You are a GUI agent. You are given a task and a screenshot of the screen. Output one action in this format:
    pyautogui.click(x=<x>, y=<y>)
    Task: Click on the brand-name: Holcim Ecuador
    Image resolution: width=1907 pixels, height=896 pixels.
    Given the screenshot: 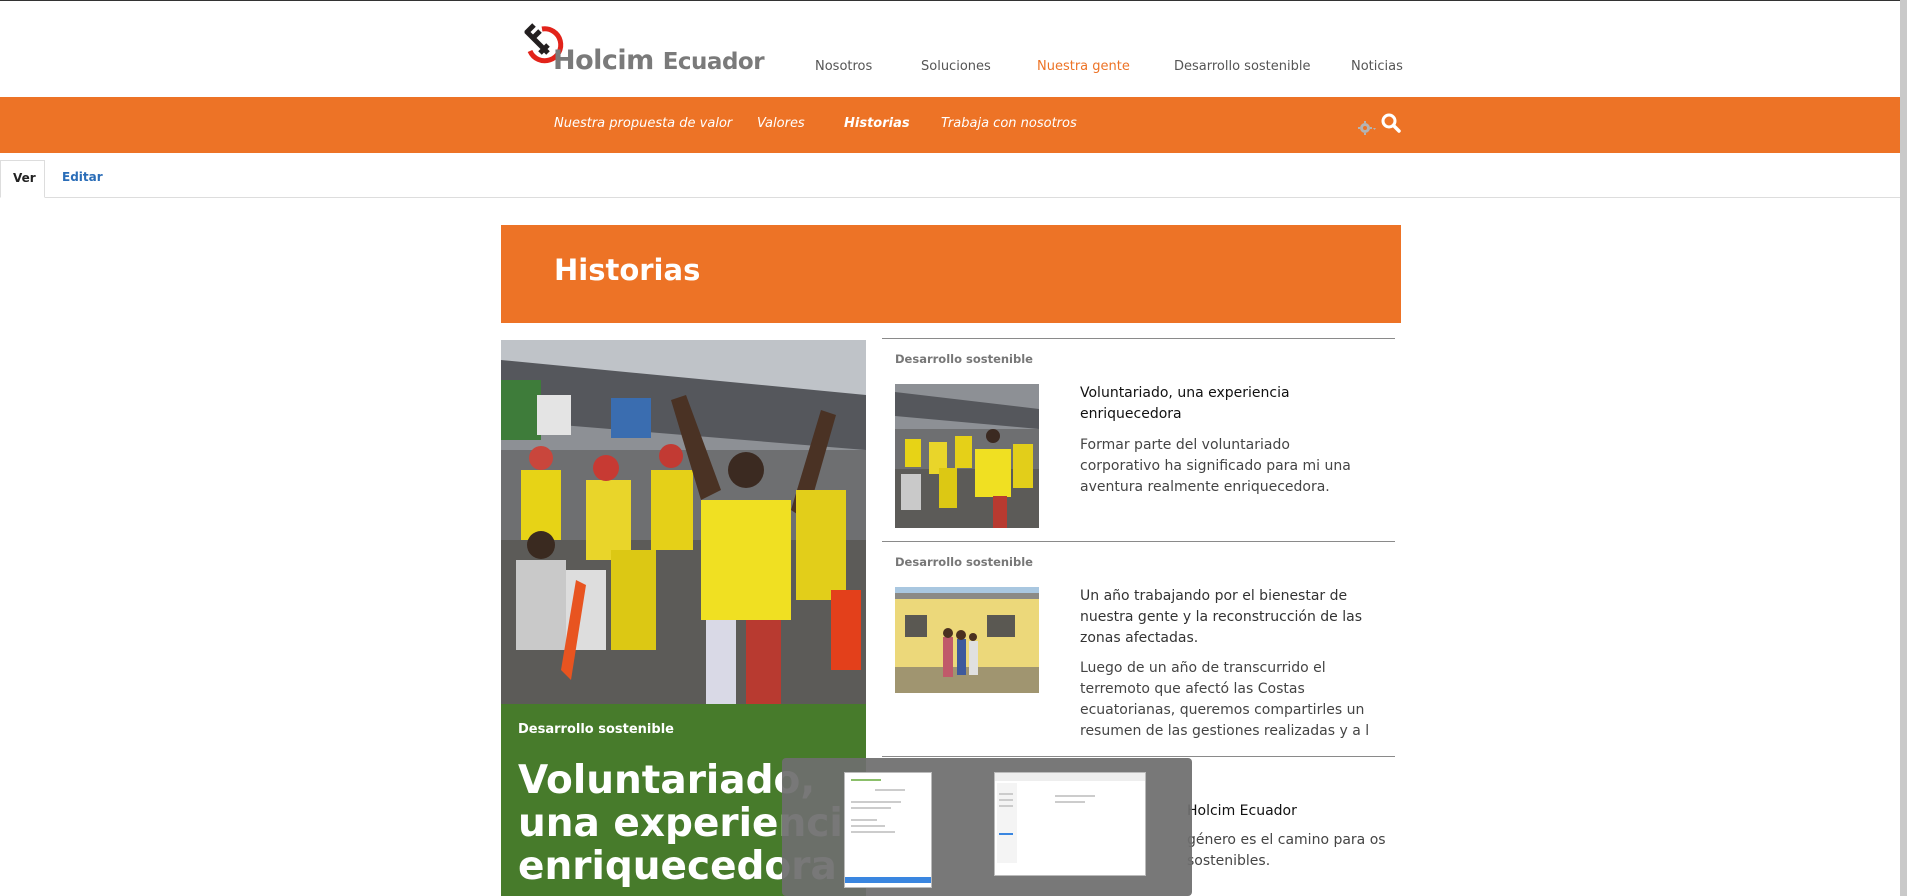 What is the action you would take?
    pyautogui.click(x=659, y=60)
    